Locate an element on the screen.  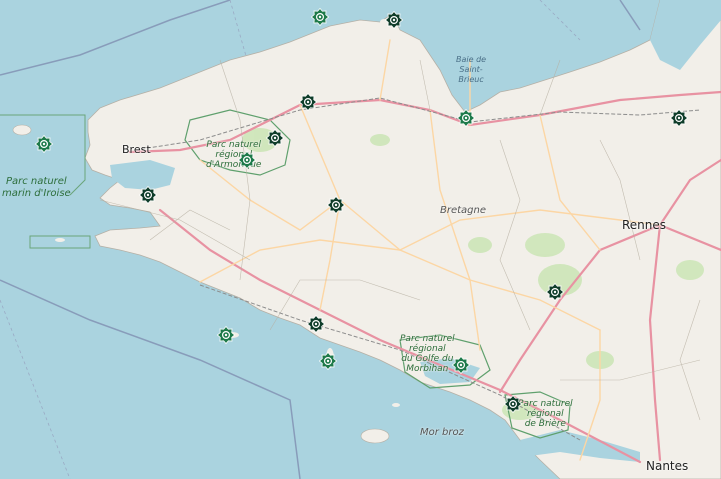
island-houat is located at coordinates (396, 405).